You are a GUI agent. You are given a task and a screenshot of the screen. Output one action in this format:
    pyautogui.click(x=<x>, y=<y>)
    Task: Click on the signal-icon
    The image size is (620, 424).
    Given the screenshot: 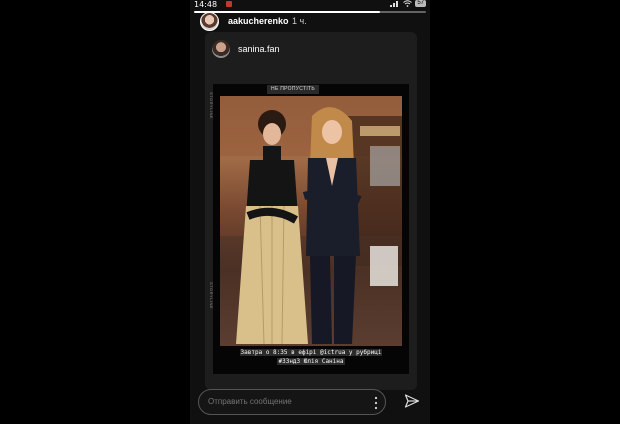 What is the action you would take?
    pyautogui.click(x=394, y=4)
    